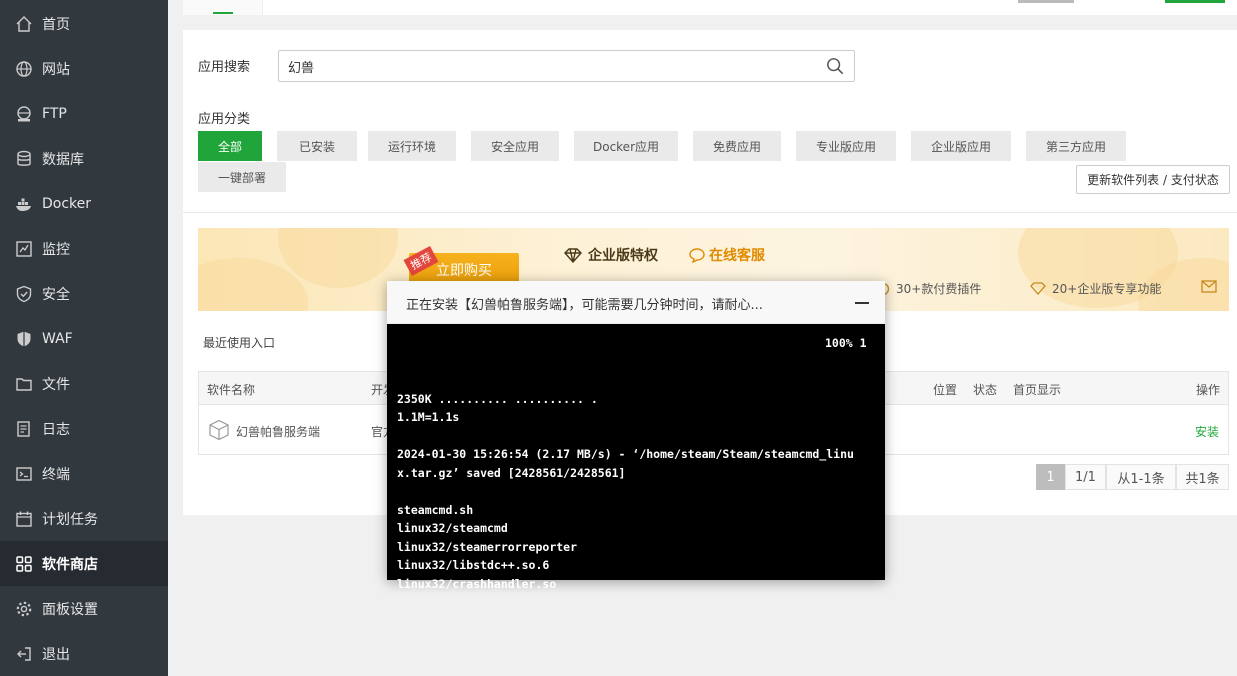 This screenshot has height=676, width=1237. What do you see at coordinates (84, 113) in the screenshot?
I see `sidebar-item-2: FTP` at bounding box center [84, 113].